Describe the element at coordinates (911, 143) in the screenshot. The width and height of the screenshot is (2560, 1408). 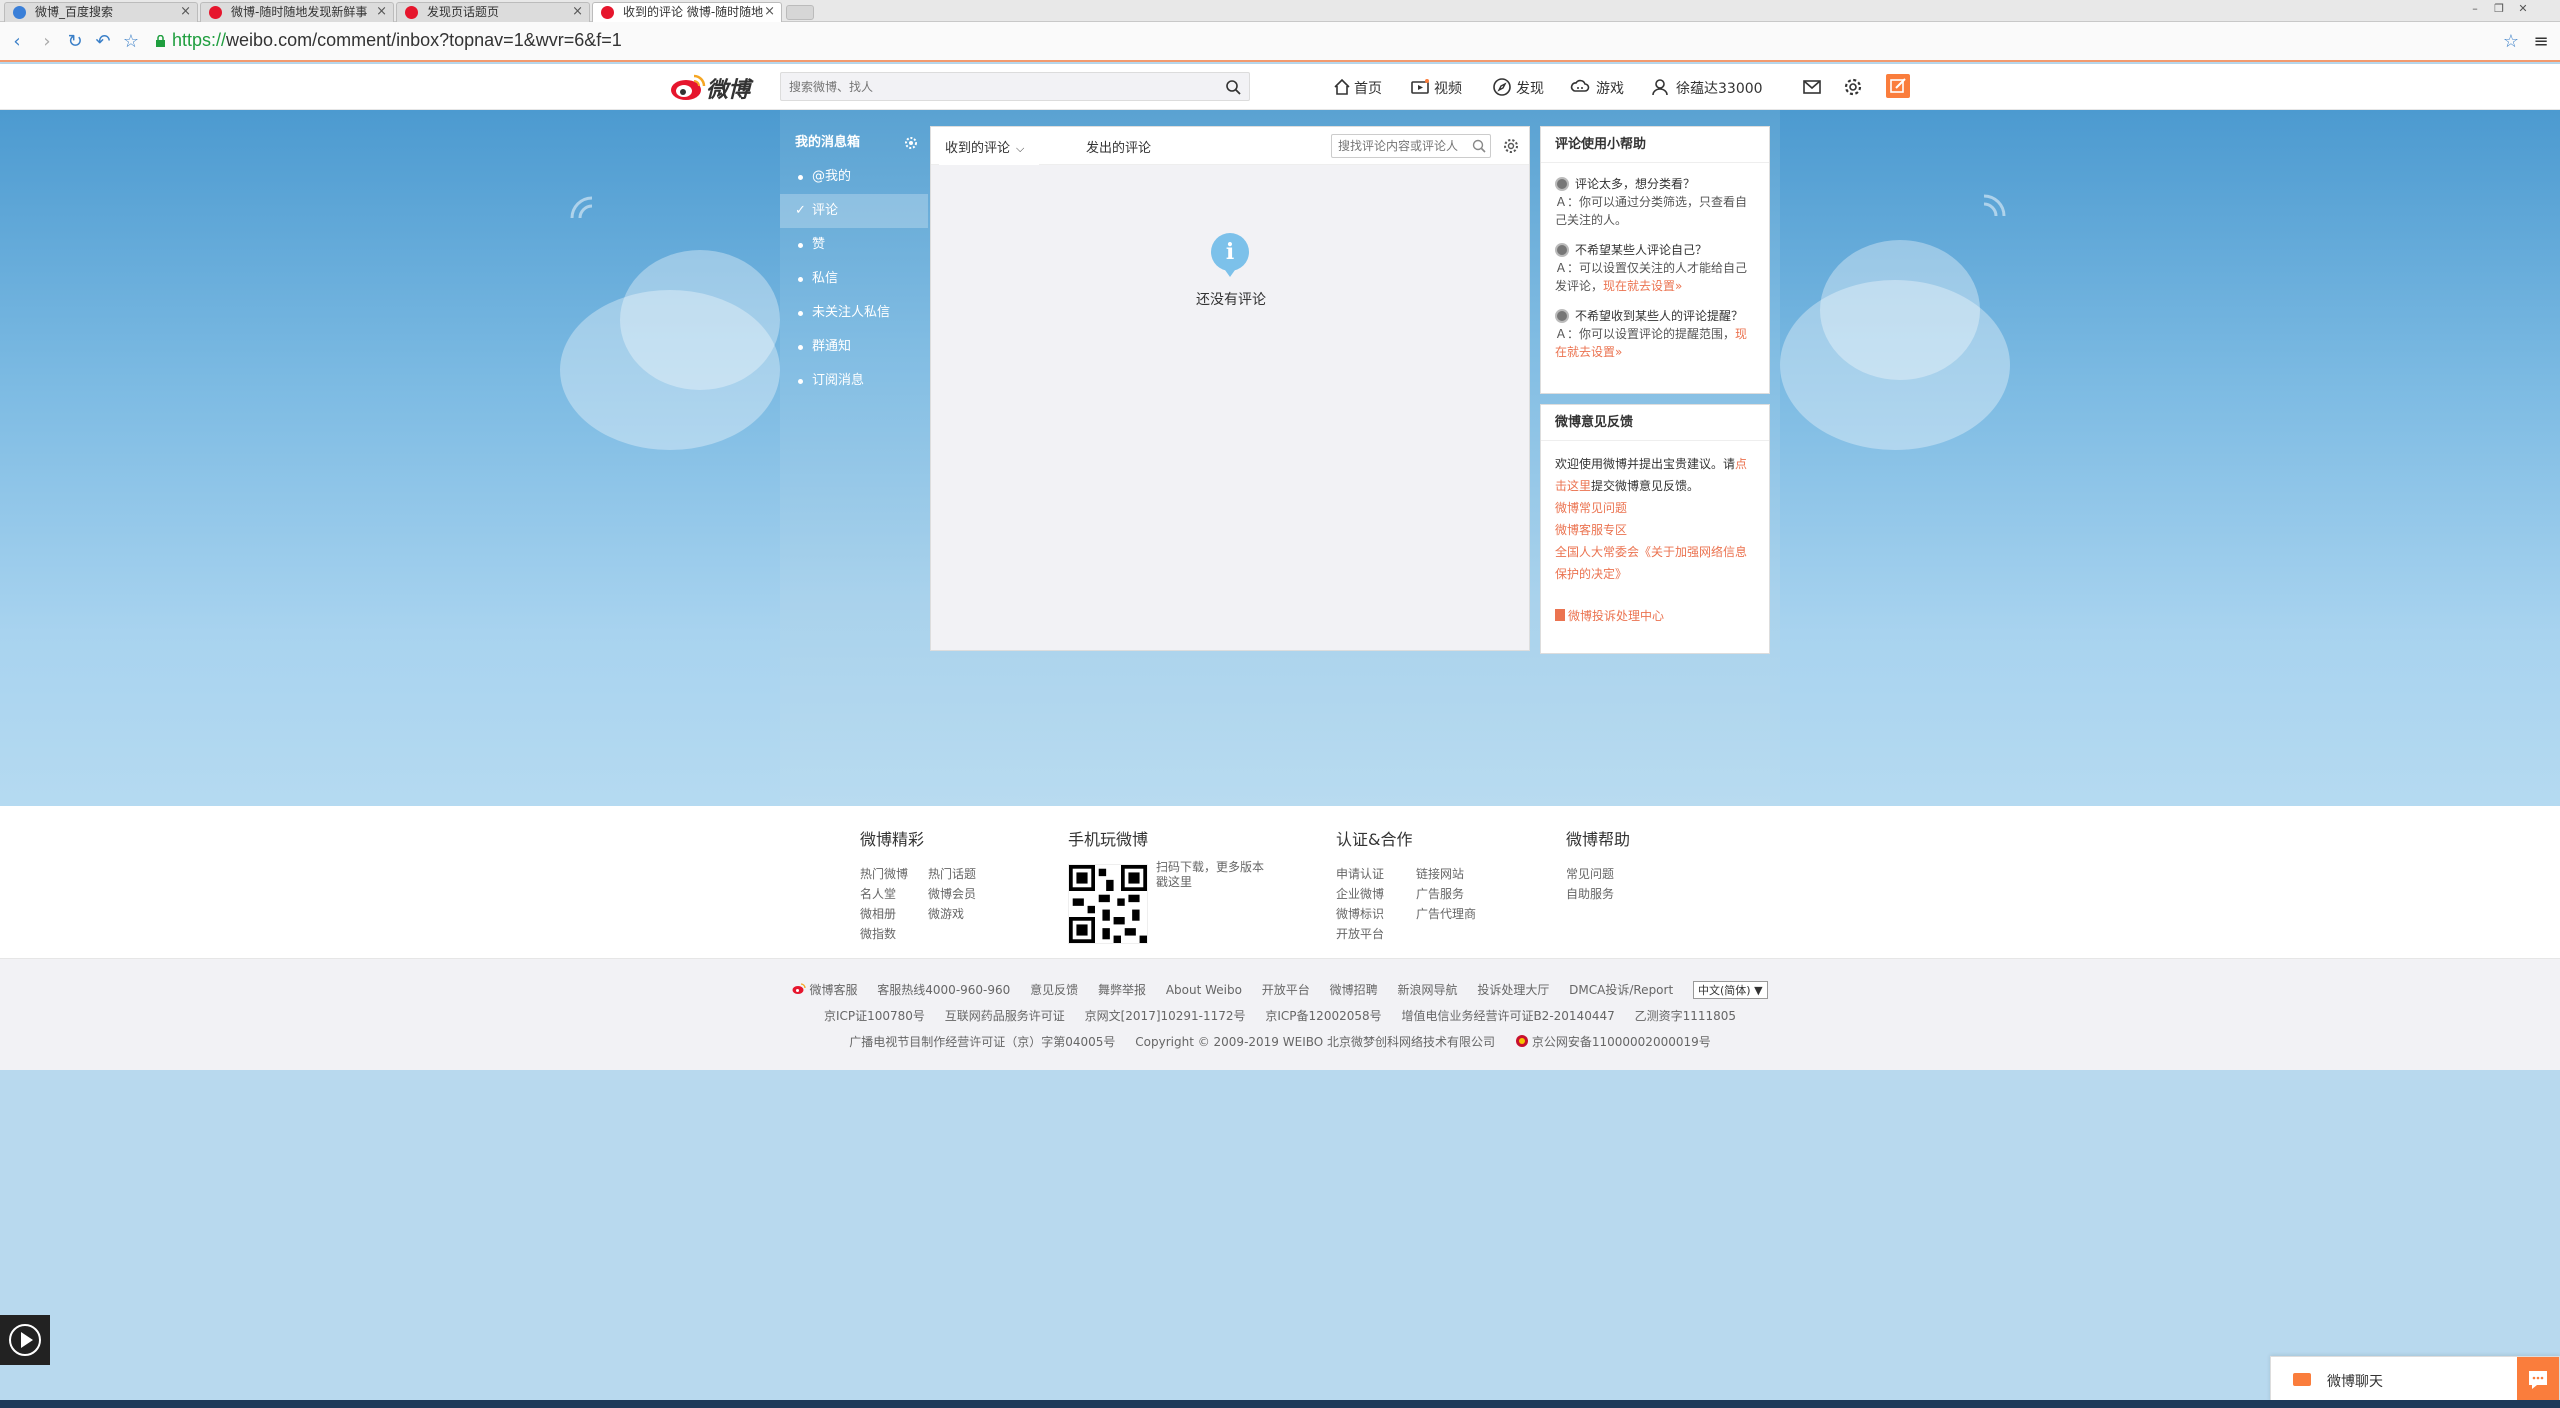
I see `menu-settings-gear-icon` at that location.